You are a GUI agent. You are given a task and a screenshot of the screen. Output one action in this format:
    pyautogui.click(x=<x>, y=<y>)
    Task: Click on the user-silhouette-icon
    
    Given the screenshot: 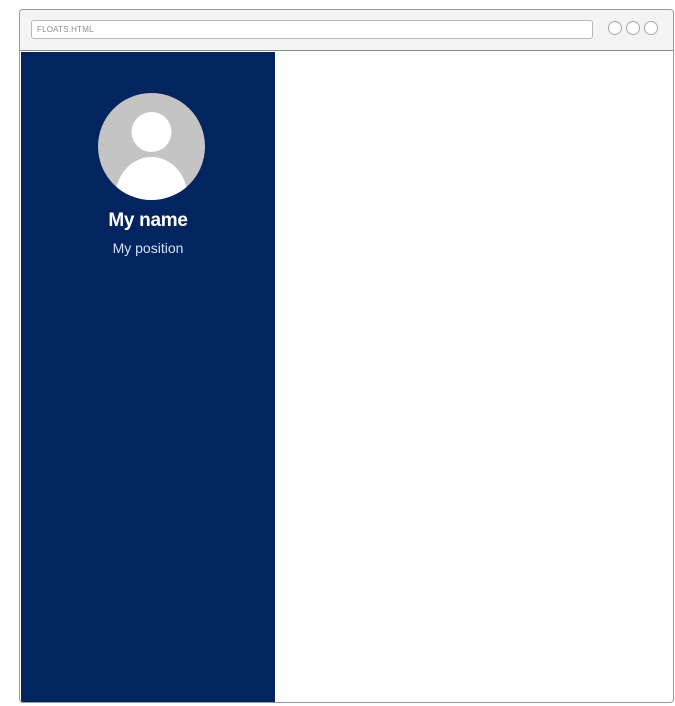 What is the action you would take?
    pyautogui.click(x=151, y=156)
    